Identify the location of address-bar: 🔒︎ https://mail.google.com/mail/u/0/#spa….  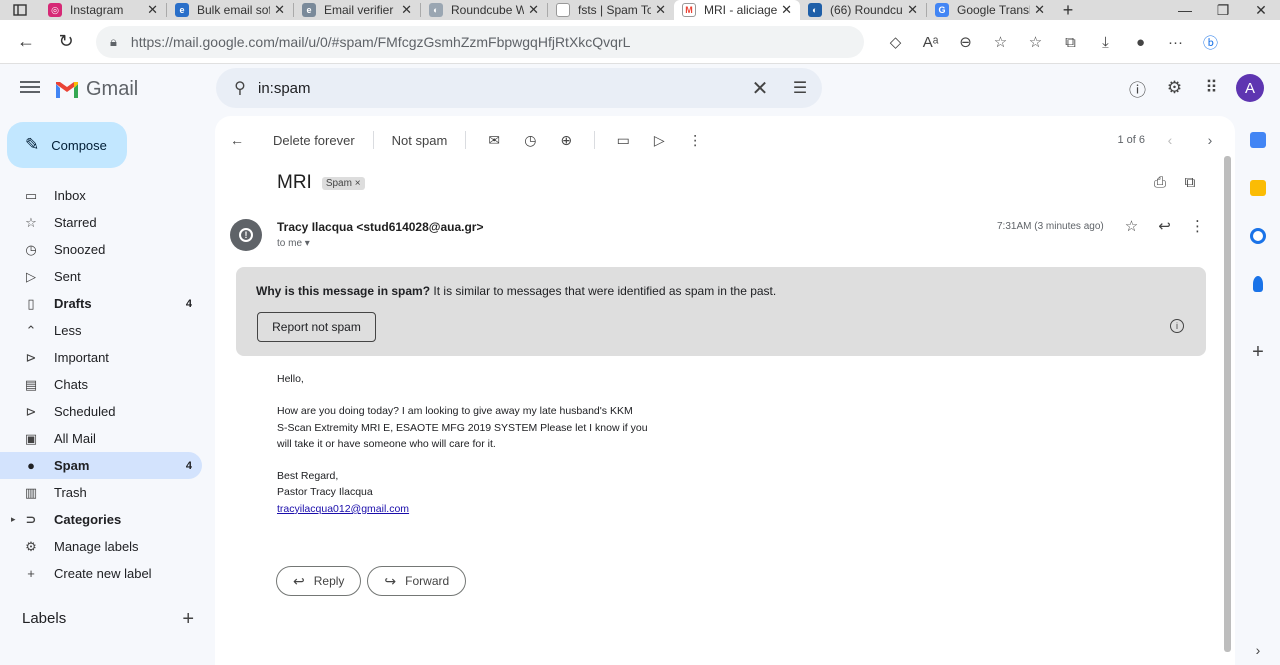
(480, 42).